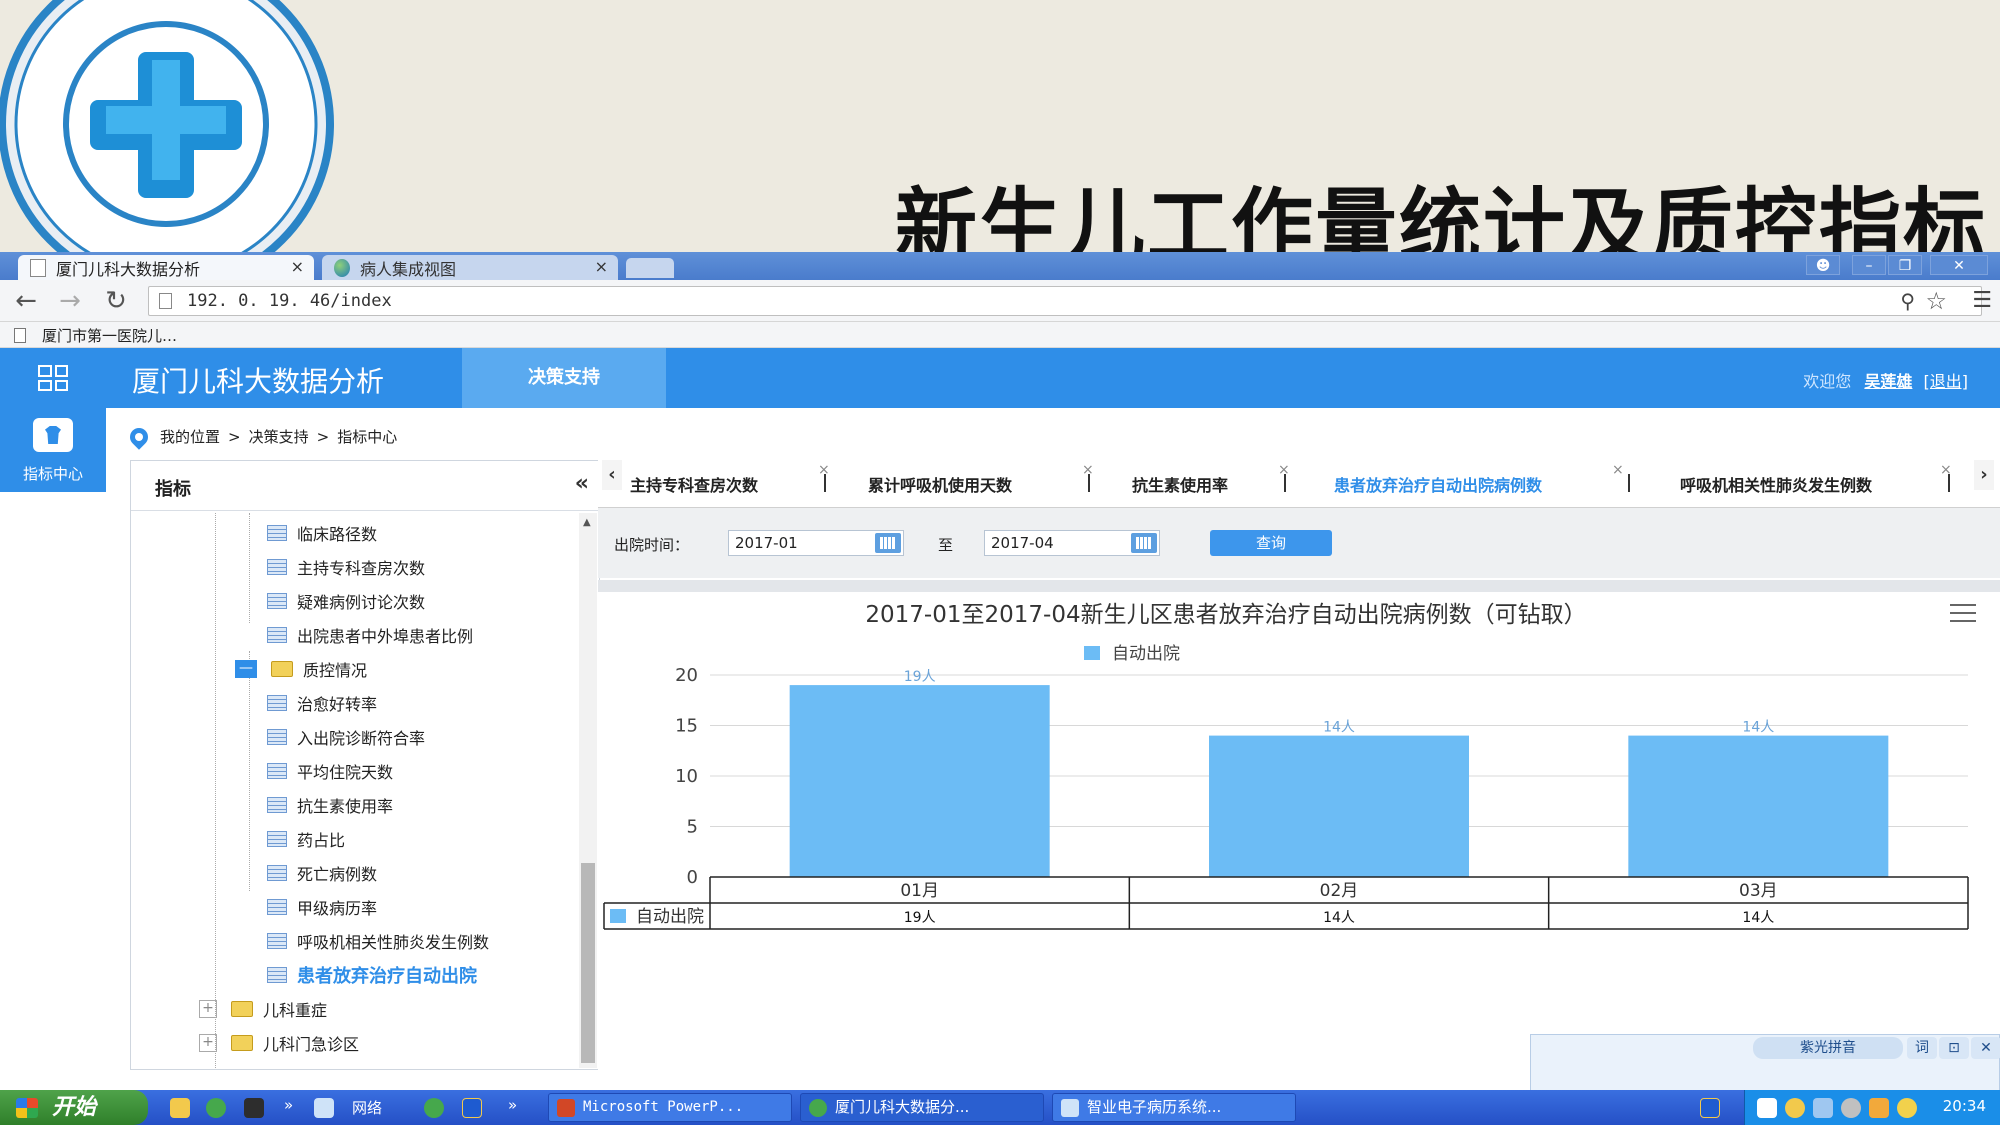  What do you see at coordinates (1758, 891) in the screenshot?
I see `x-tick-label: 03月` at bounding box center [1758, 891].